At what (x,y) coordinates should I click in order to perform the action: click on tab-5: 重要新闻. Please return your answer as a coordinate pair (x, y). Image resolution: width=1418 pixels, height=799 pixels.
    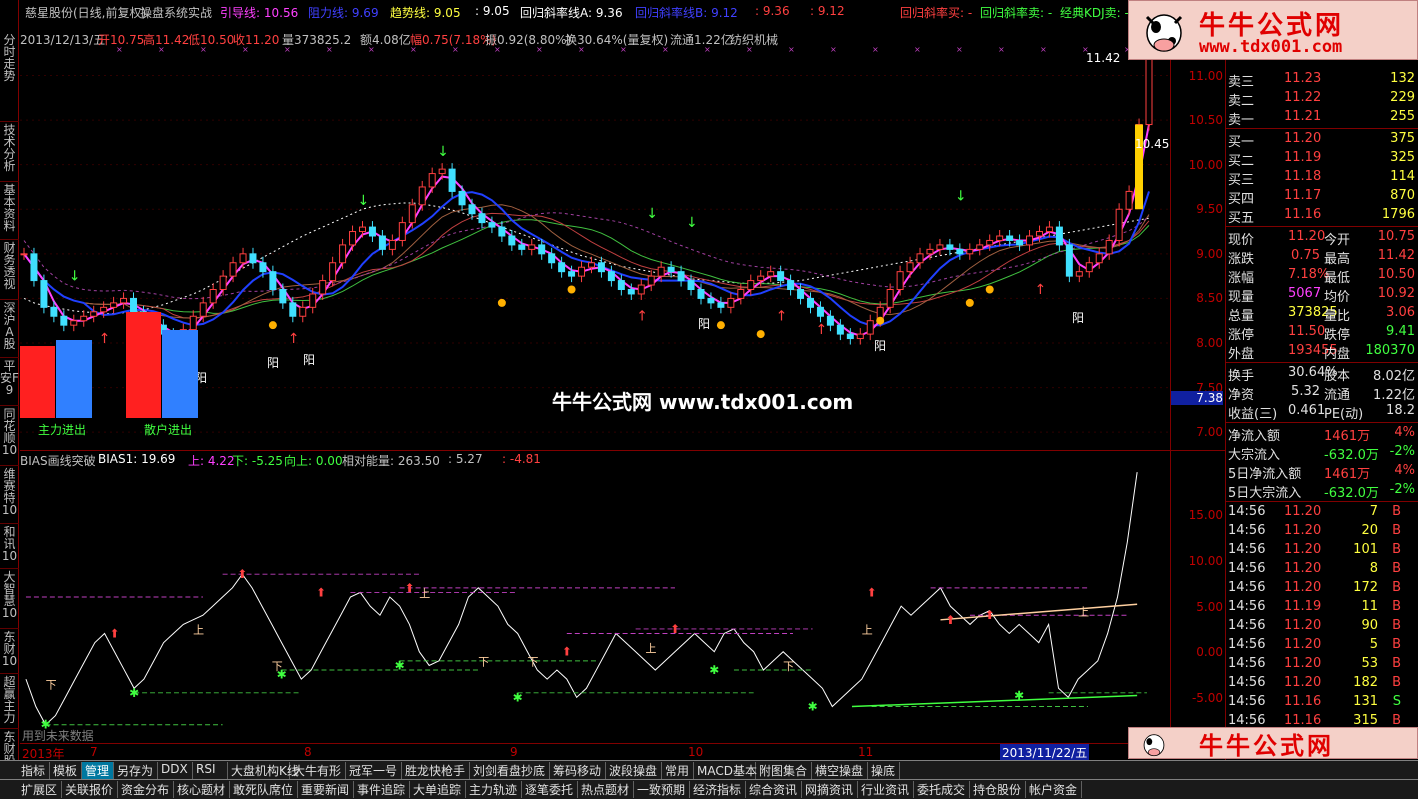
    Looking at the image, I should click on (326, 789).